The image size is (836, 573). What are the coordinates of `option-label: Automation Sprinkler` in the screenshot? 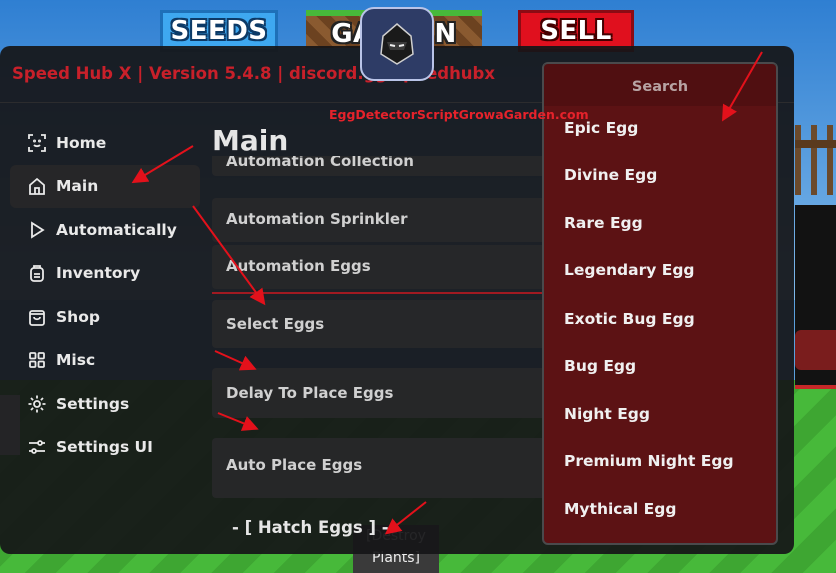 It's located at (317, 219).